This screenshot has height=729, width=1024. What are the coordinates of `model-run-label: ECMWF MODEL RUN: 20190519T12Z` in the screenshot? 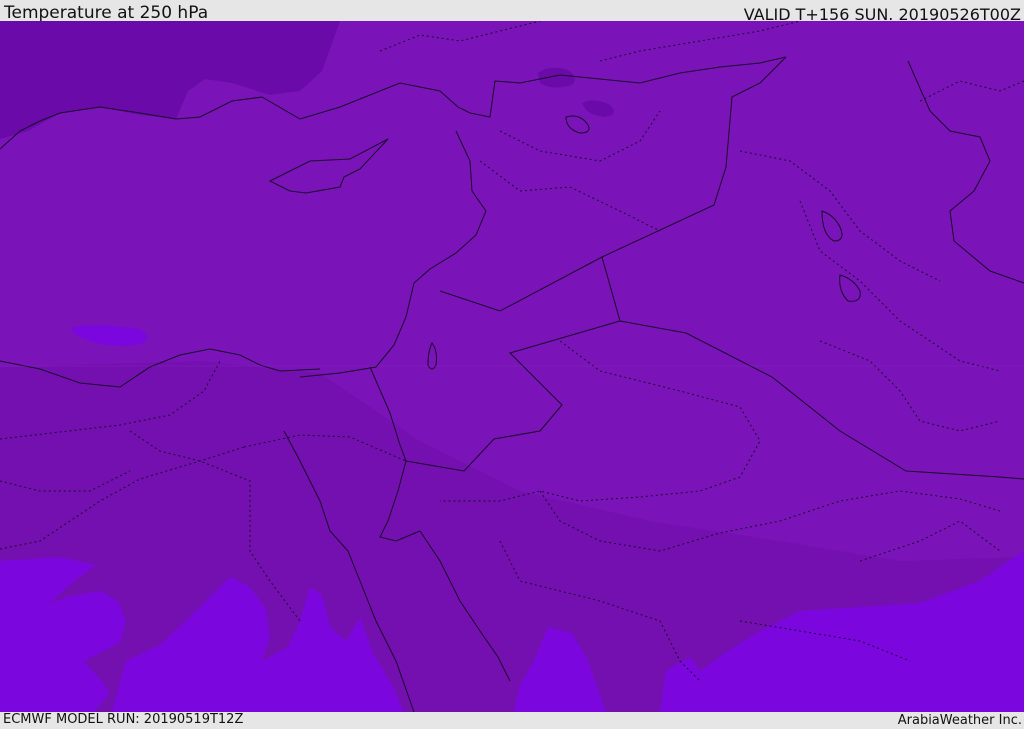 It's located at (123, 719).